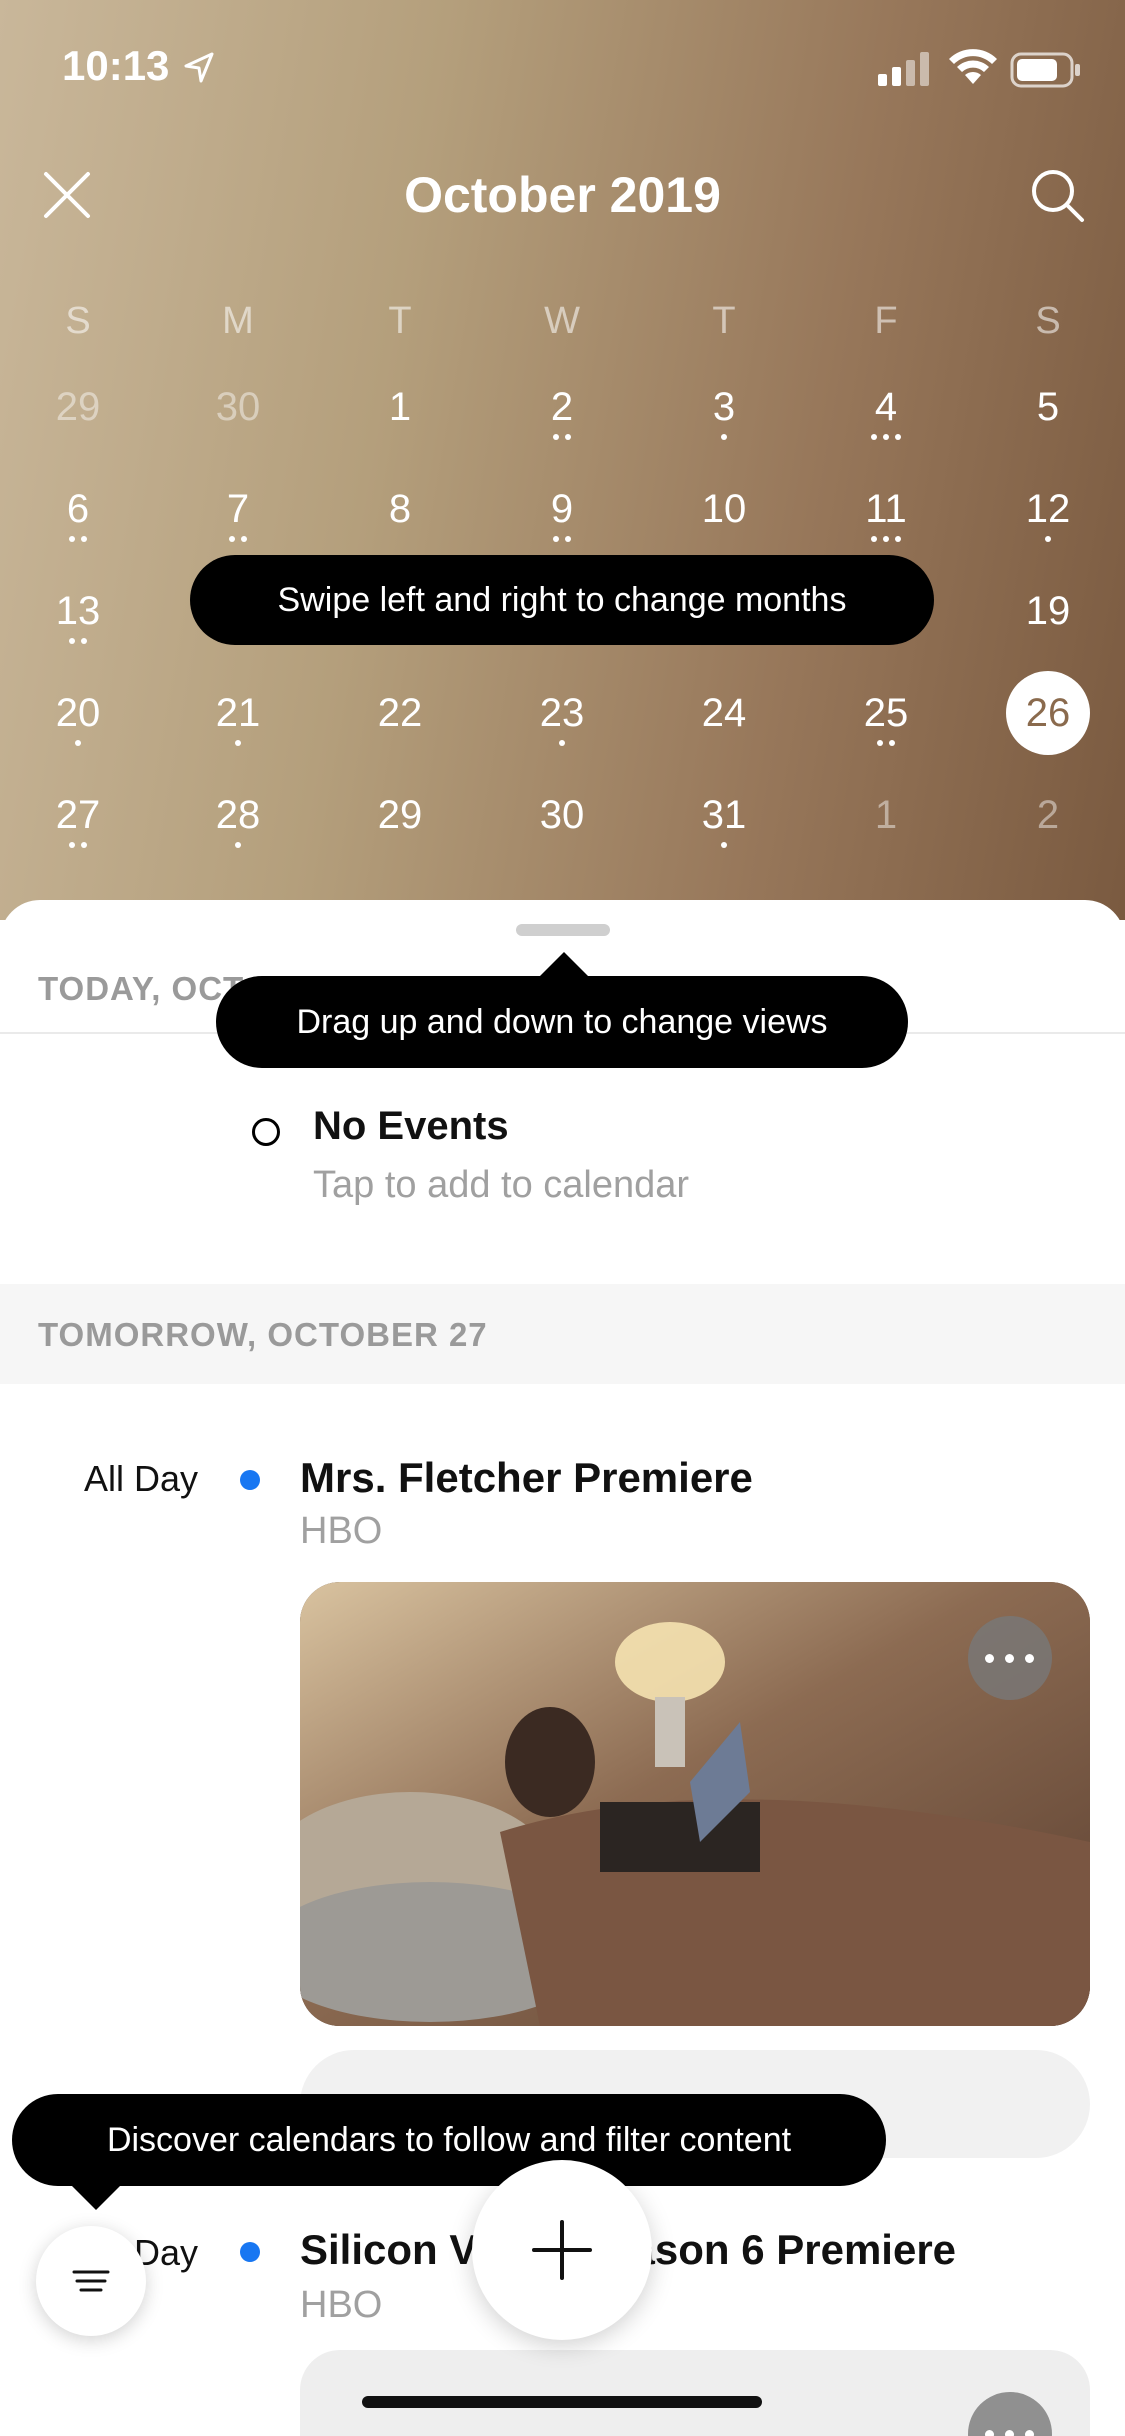  Describe the element at coordinates (526, 1478) in the screenshot. I see `event-title: Mrs. Fletcher Premiere` at that location.